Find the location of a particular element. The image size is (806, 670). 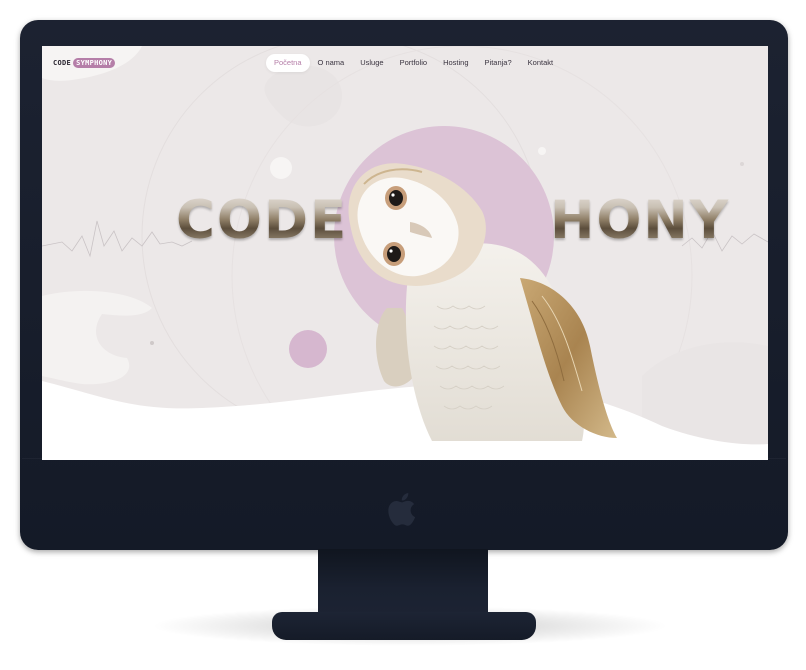

monitor-stand-base is located at coordinates (404, 626).